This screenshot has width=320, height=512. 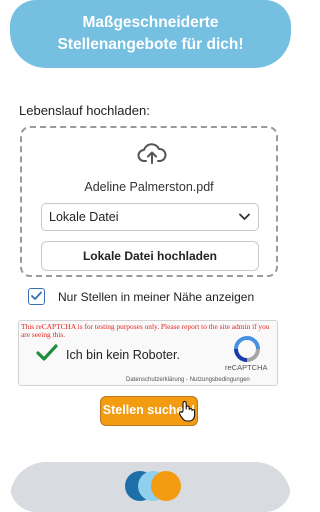 What do you see at coordinates (150, 44) in the screenshot?
I see `header-title-line2: Stellenangebote für dich!` at bounding box center [150, 44].